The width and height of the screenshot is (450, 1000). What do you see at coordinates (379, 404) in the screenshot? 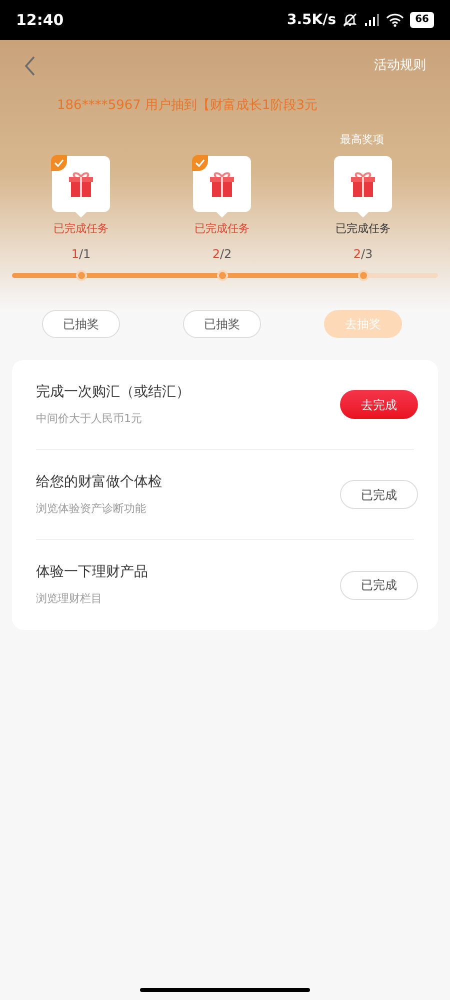
I see `complete-button: 去完成` at bounding box center [379, 404].